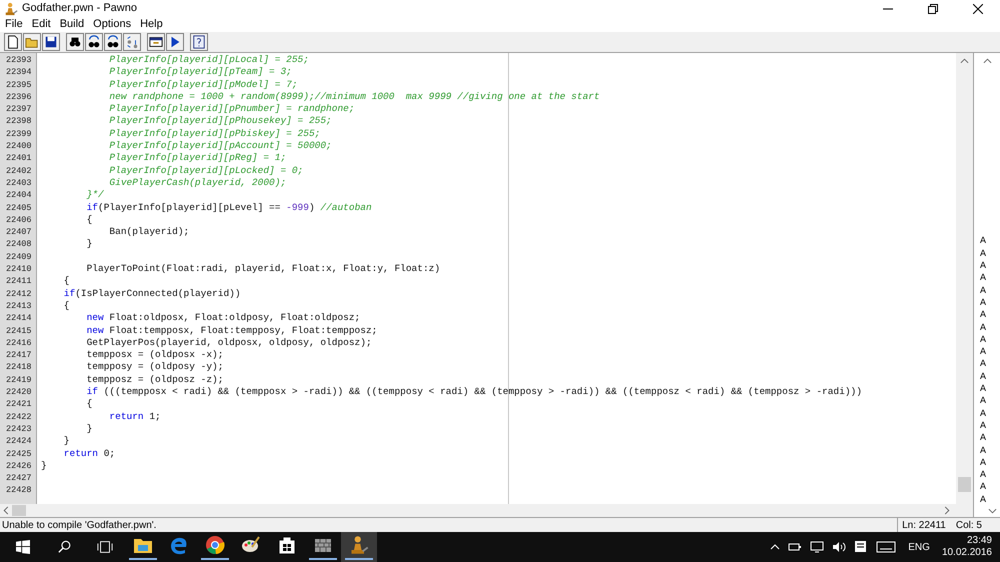 This screenshot has height=562, width=1000. What do you see at coordinates (75, 42) in the screenshot?
I see `binoculars-icon` at bounding box center [75, 42].